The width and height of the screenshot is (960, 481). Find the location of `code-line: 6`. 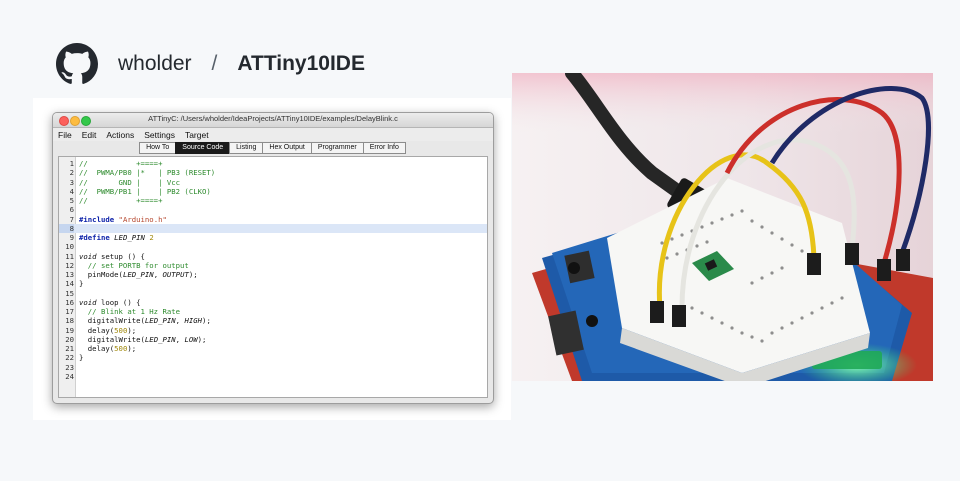

code-line: 6 is located at coordinates (273, 209).